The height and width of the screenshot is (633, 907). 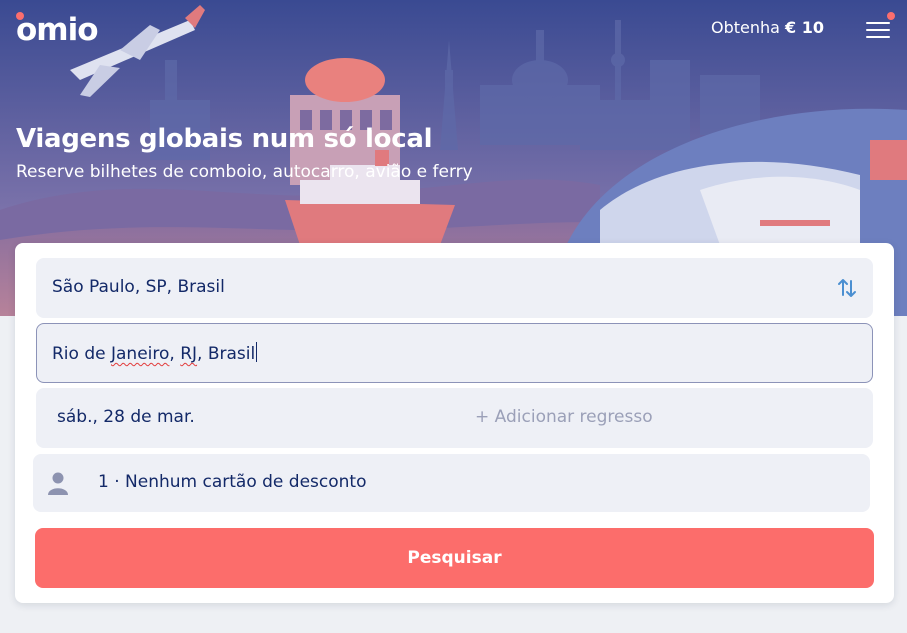 I want to click on person-icon, so click(x=58, y=483).